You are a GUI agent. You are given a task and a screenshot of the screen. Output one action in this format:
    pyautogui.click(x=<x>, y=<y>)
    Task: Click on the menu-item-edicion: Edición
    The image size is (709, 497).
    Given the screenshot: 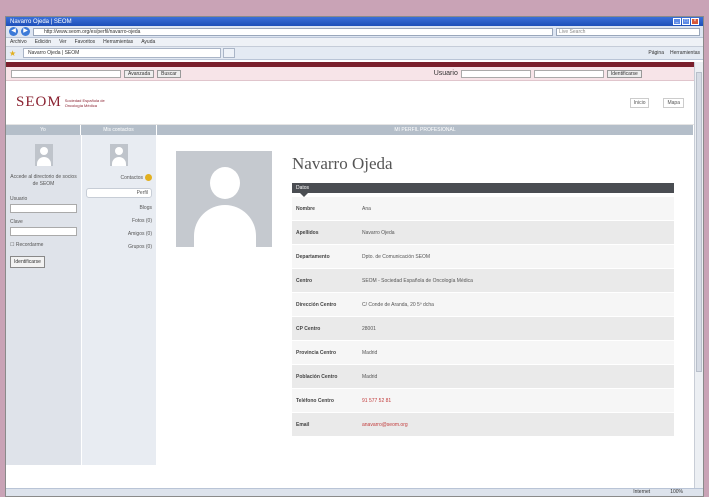 What is the action you would take?
    pyautogui.click(x=43, y=42)
    